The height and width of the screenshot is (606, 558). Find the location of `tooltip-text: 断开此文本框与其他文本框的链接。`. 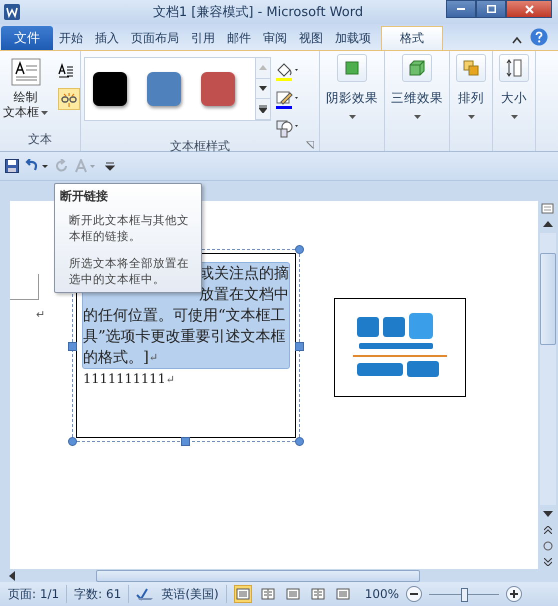

tooltip-text: 断开此文本框与其他文本框的链接。 is located at coordinates (129, 228).